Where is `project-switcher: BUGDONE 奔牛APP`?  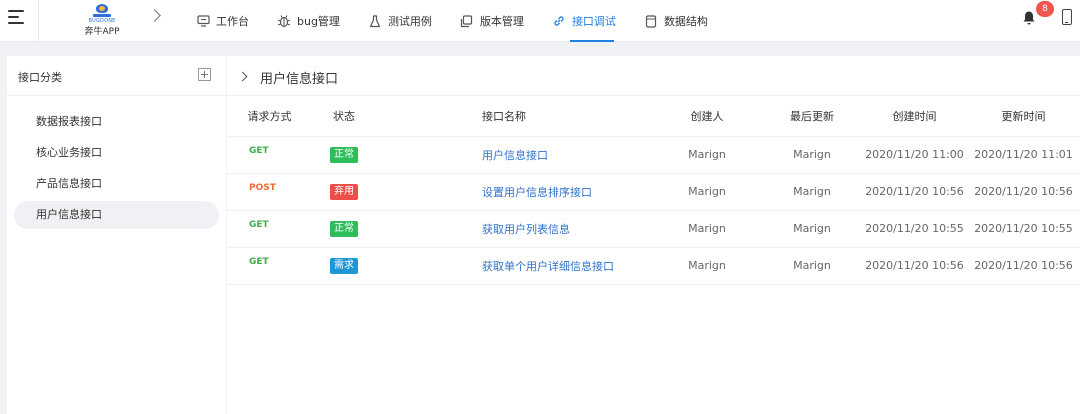 project-switcher: BUGDONE 奔牛APP is located at coordinates (102, 21).